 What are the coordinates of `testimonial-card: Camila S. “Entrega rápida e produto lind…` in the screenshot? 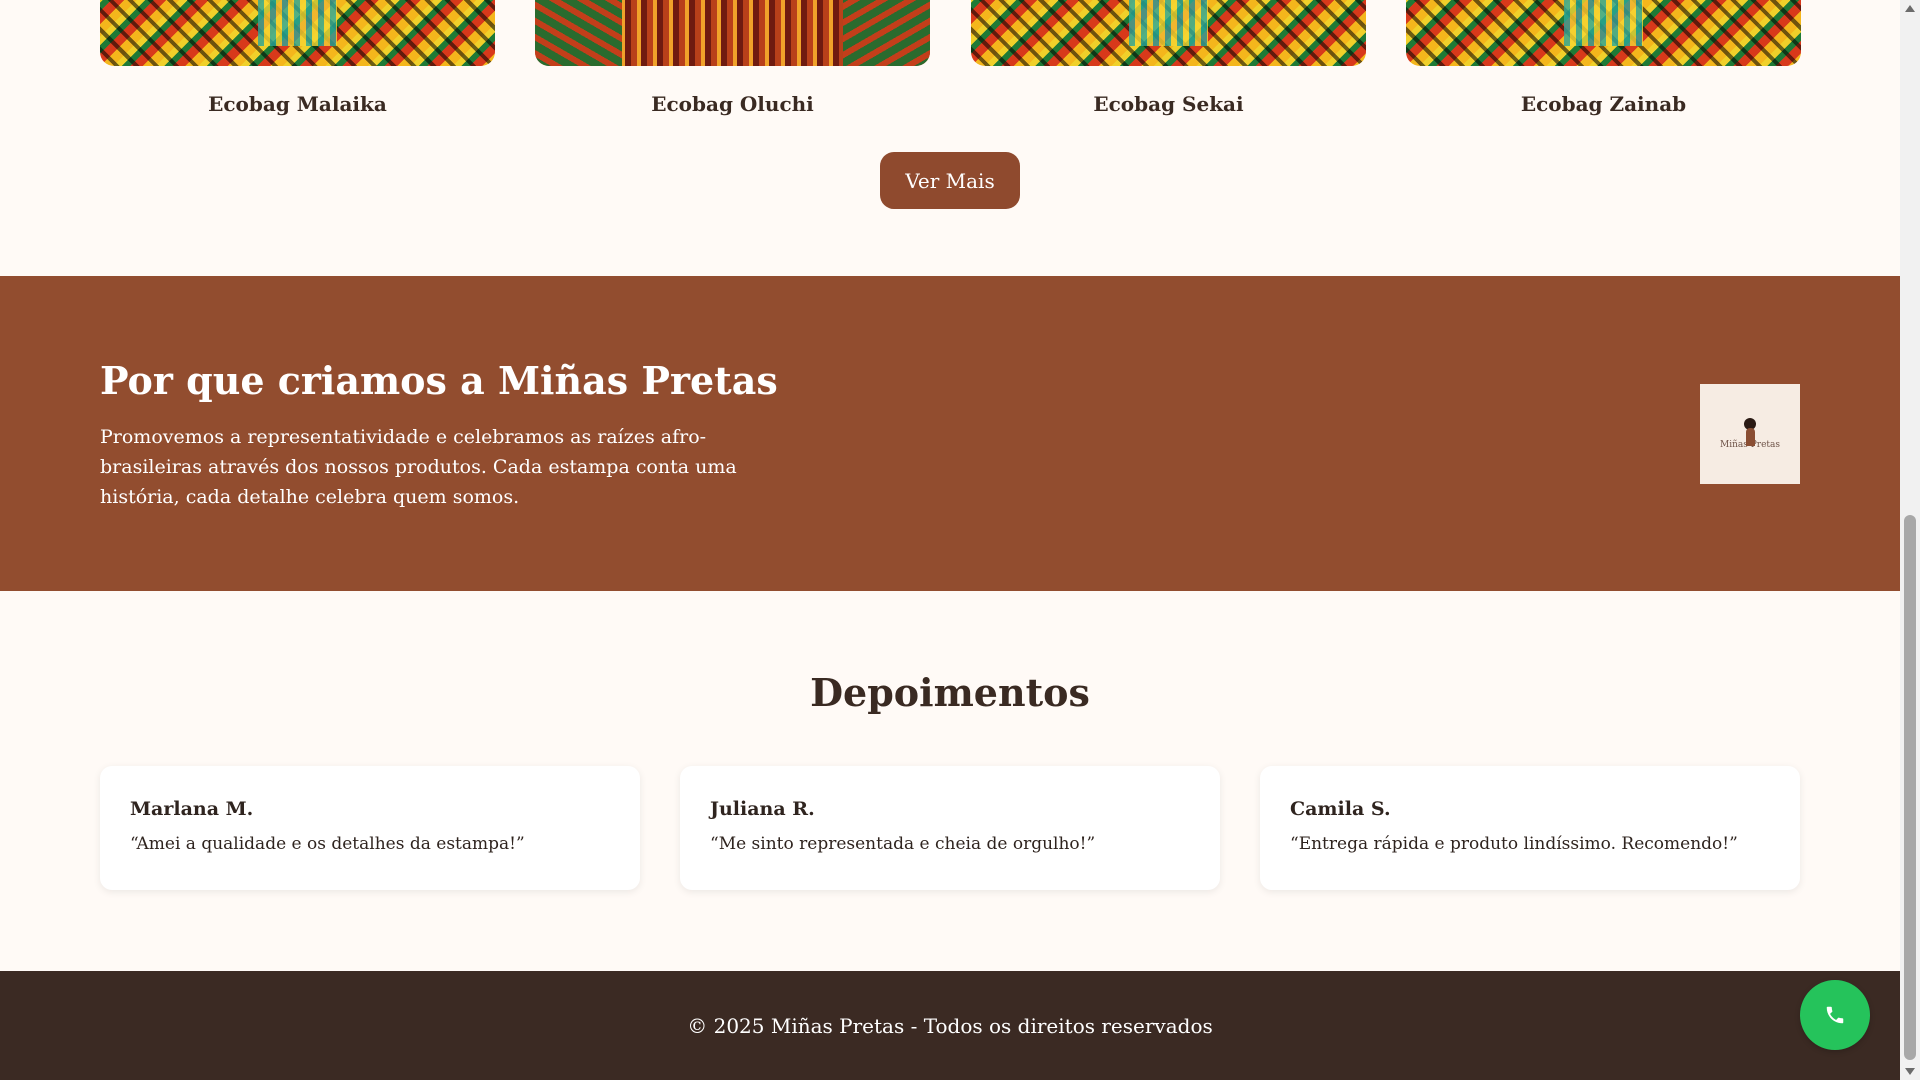 It's located at (1530, 828).